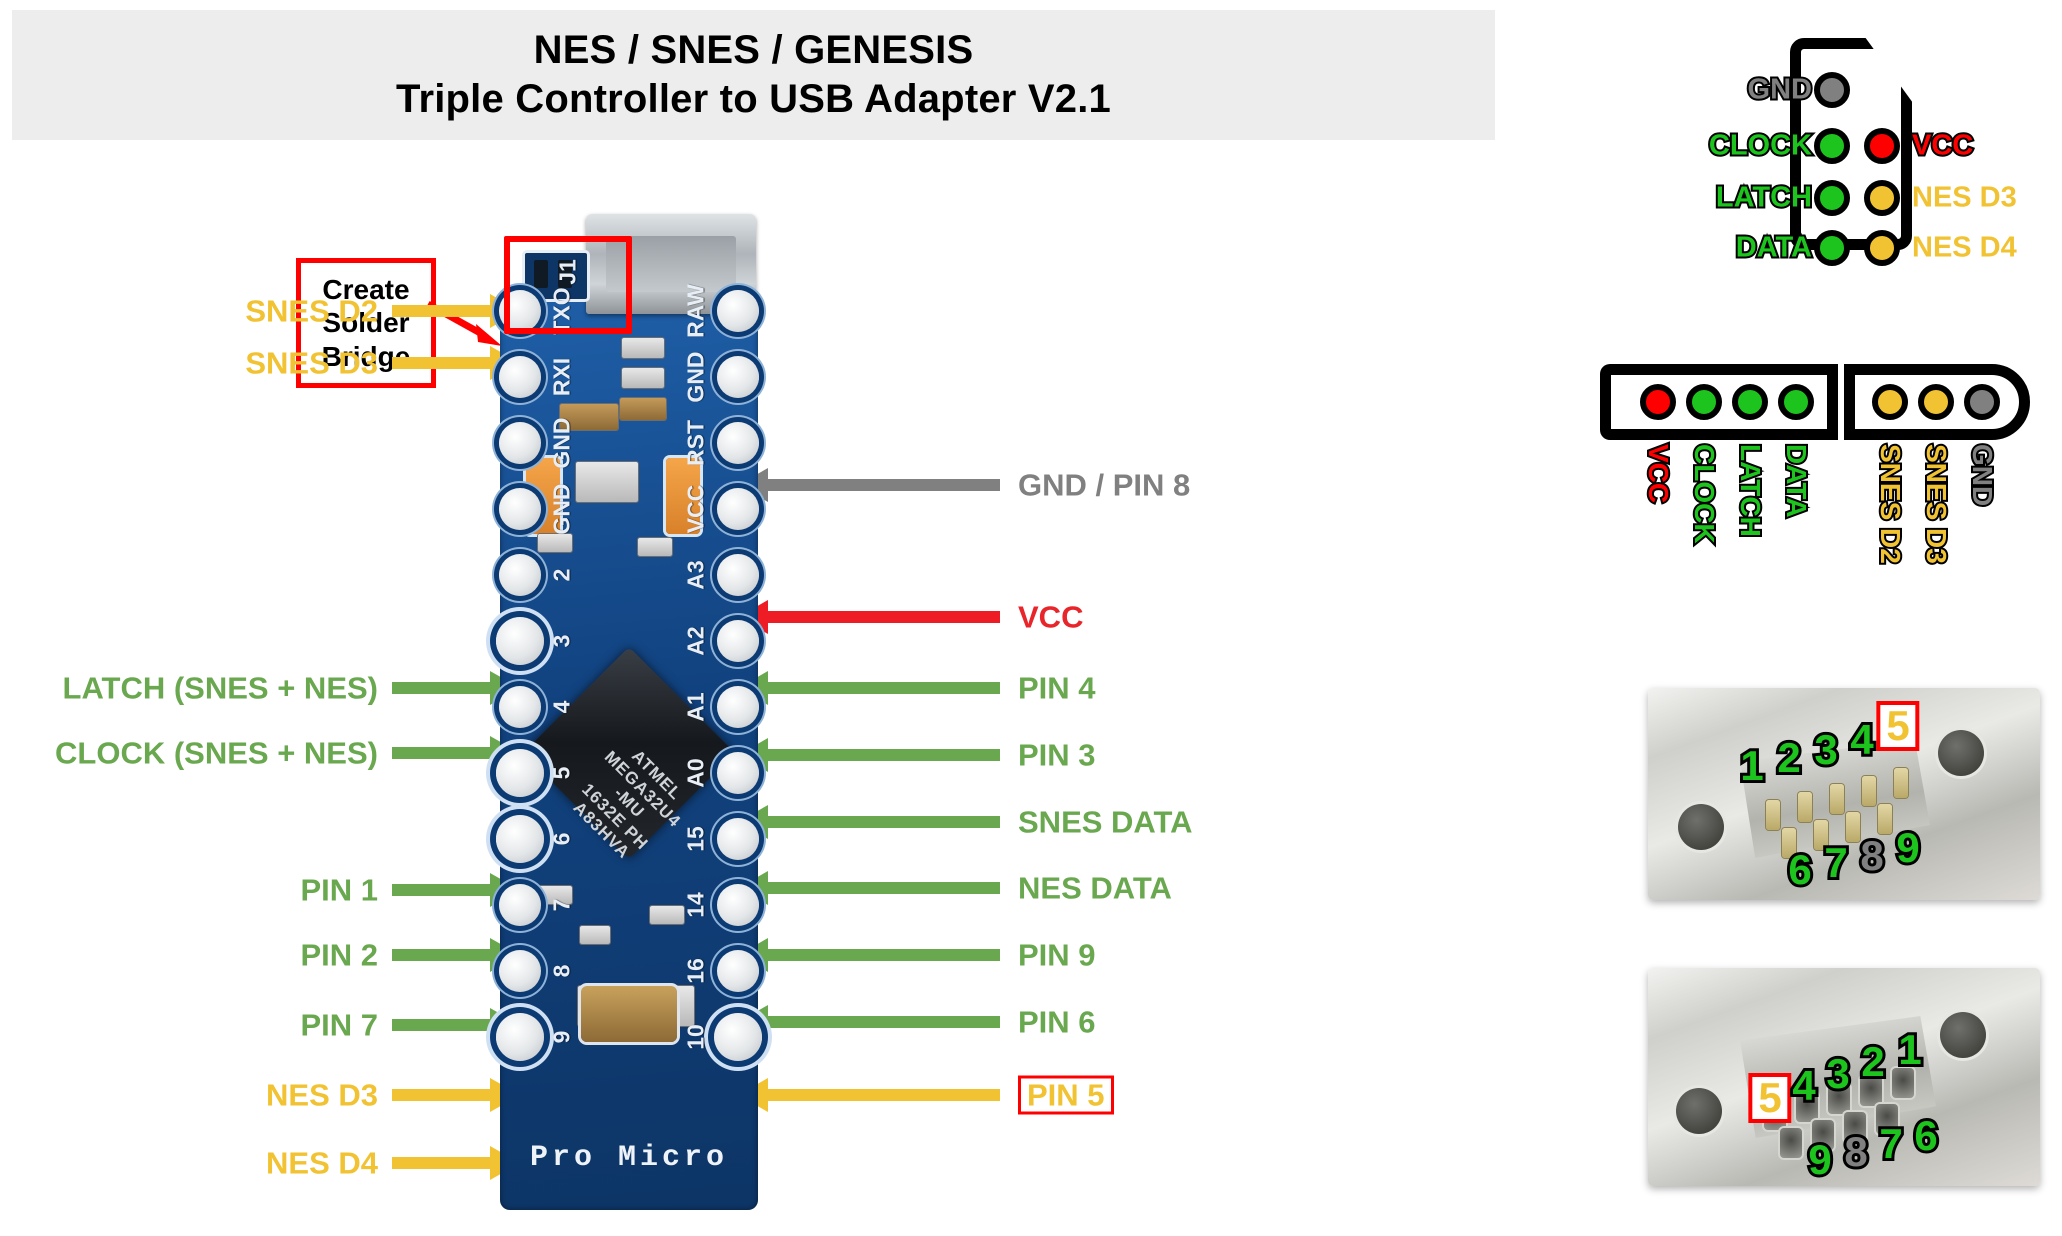 This screenshot has height=1236, width=2062. Describe the element at coordinates (1936, 402) in the screenshot. I see `nes-pin-snes-d3` at that location.